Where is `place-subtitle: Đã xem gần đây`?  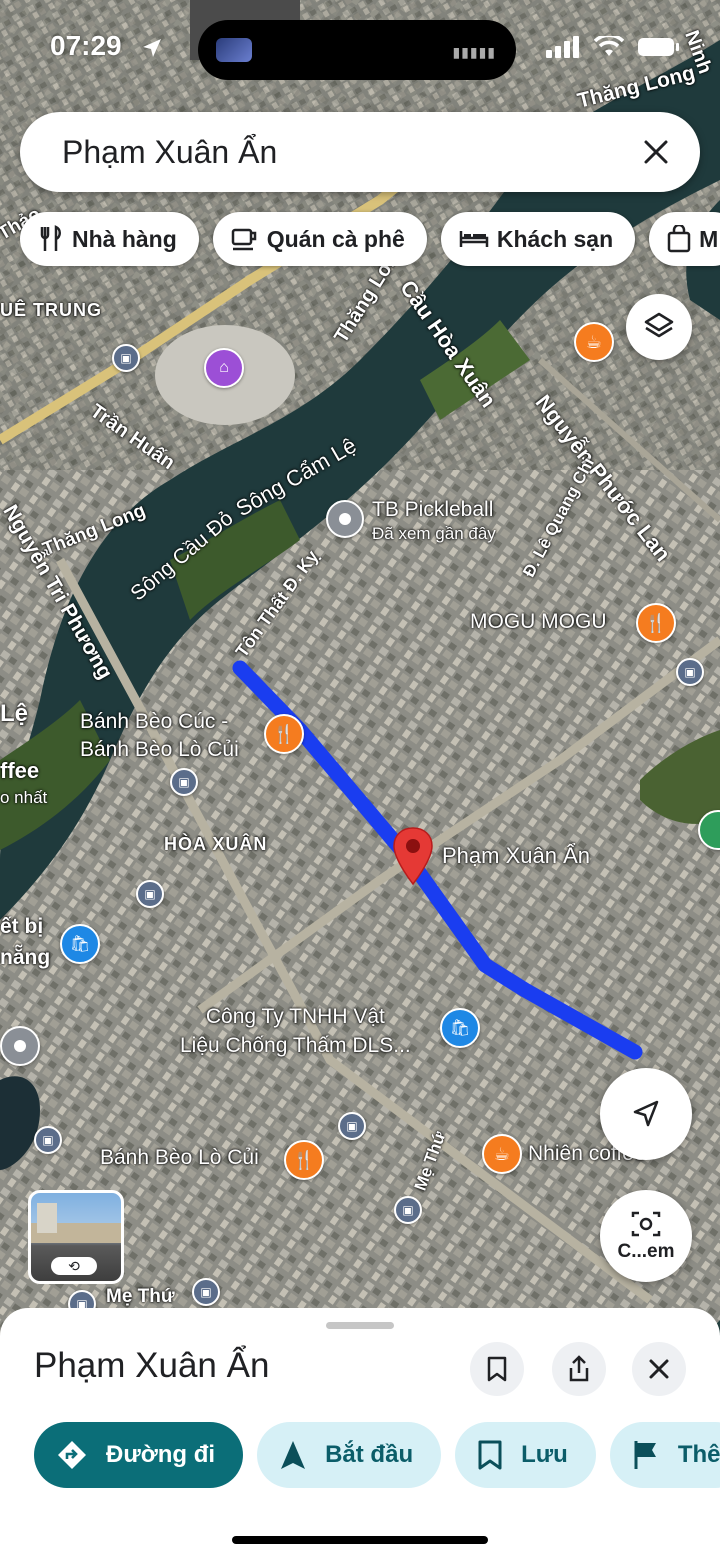
place-subtitle: Đã xem gần đây is located at coordinates (434, 533).